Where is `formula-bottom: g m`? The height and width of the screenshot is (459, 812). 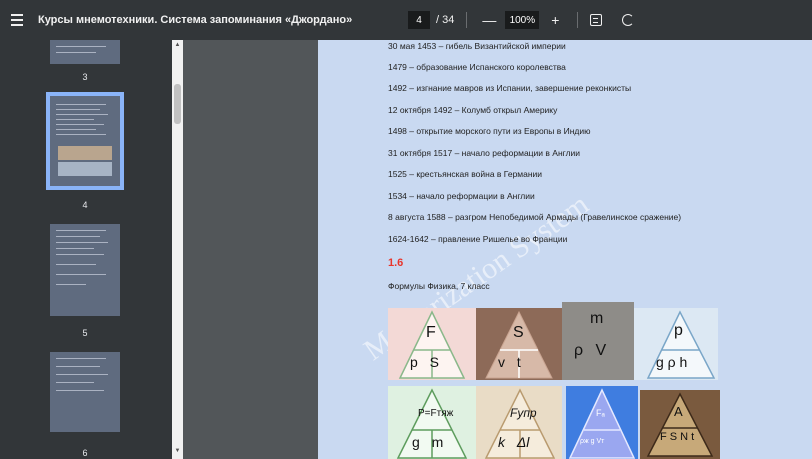
formula-bottom: g m is located at coordinates (428, 442).